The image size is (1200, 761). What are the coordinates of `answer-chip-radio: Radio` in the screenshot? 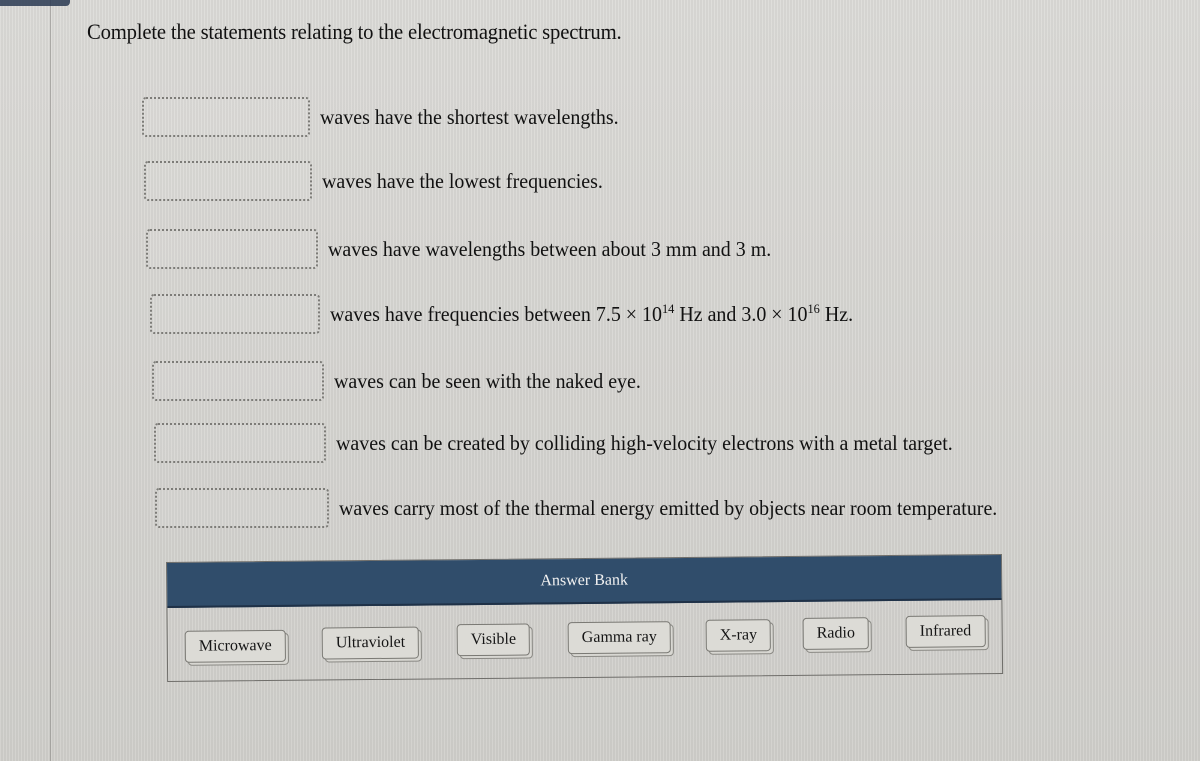 It's located at (836, 633).